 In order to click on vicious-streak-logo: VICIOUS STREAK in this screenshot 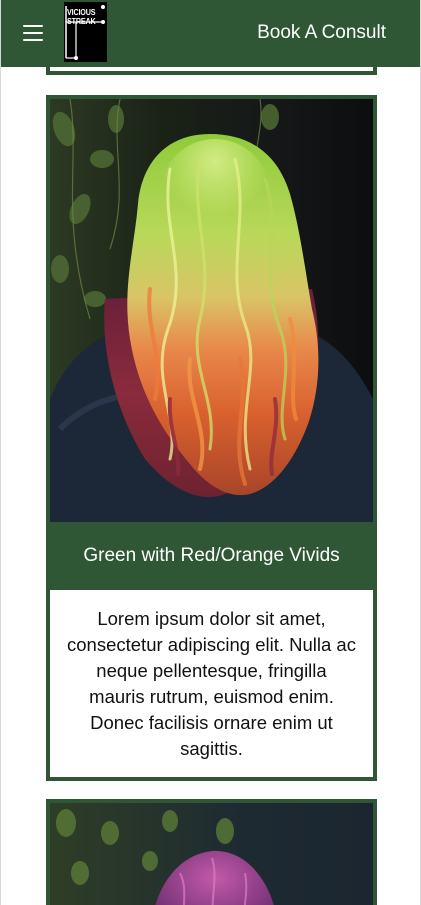, I will do `click(84, 32)`.